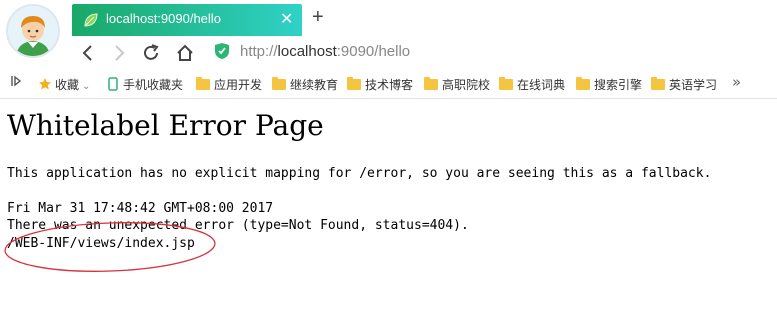 Image resolution: width=777 pixels, height=316 pixels. What do you see at coordinates (307, 51) in the screenshot?
I see `url-host: localhost` at bounding box center [307, 51].